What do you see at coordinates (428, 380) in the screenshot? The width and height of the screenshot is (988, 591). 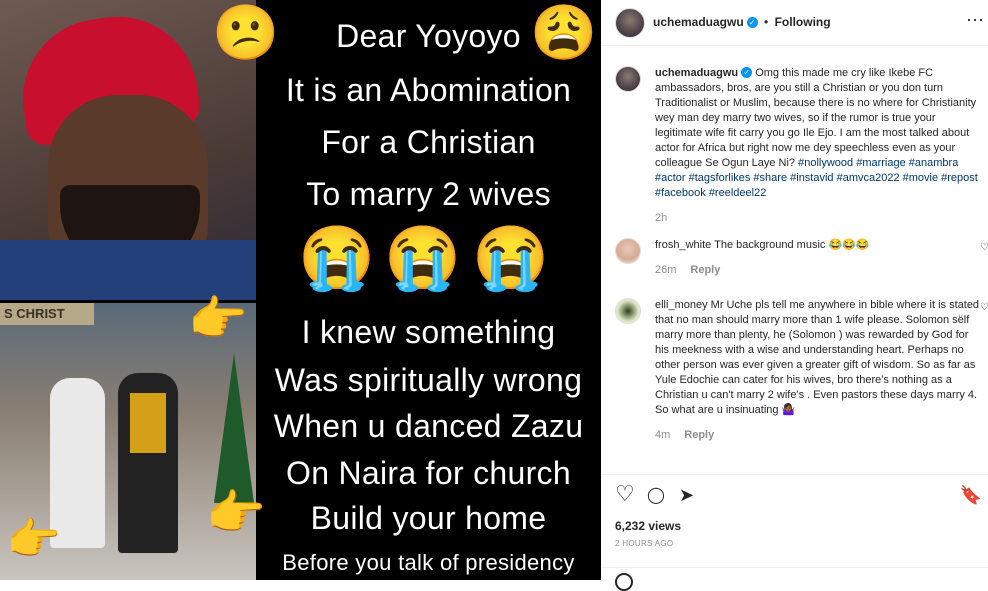 I see `image-line-6: Was spiritually wrong` at bounding box center [428, 380].